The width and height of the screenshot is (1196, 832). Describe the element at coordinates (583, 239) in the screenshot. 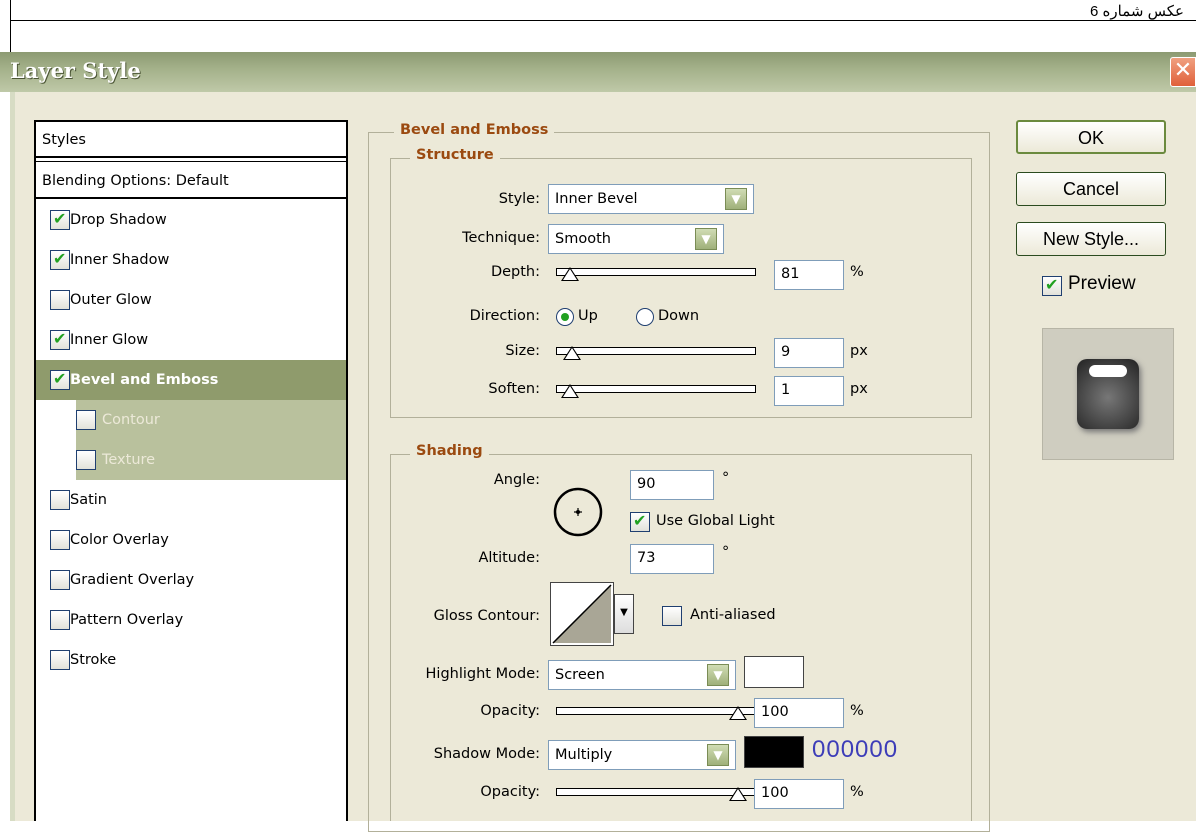

I see `technique-value: Smooth` at that location.